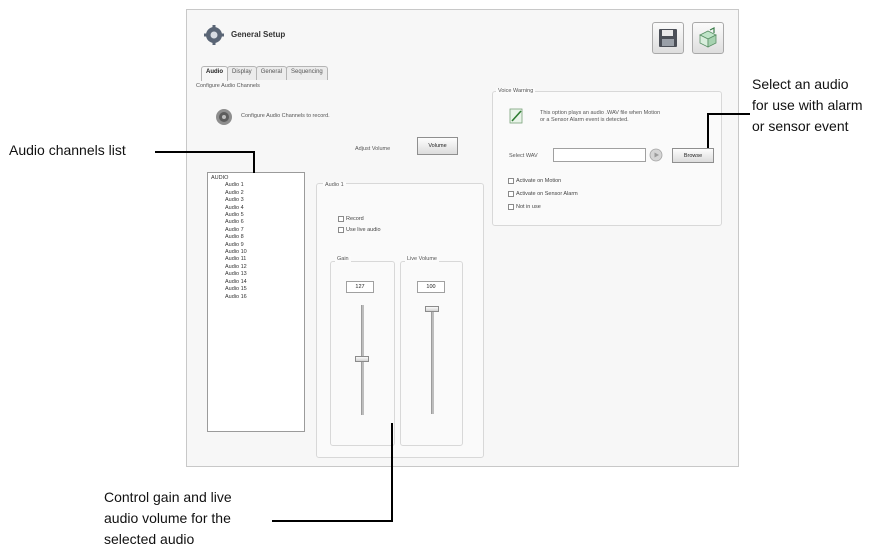 The image size is (893, 559). I want to click on annotation-gain-control-2: audio volume for the, so click(167, 518).